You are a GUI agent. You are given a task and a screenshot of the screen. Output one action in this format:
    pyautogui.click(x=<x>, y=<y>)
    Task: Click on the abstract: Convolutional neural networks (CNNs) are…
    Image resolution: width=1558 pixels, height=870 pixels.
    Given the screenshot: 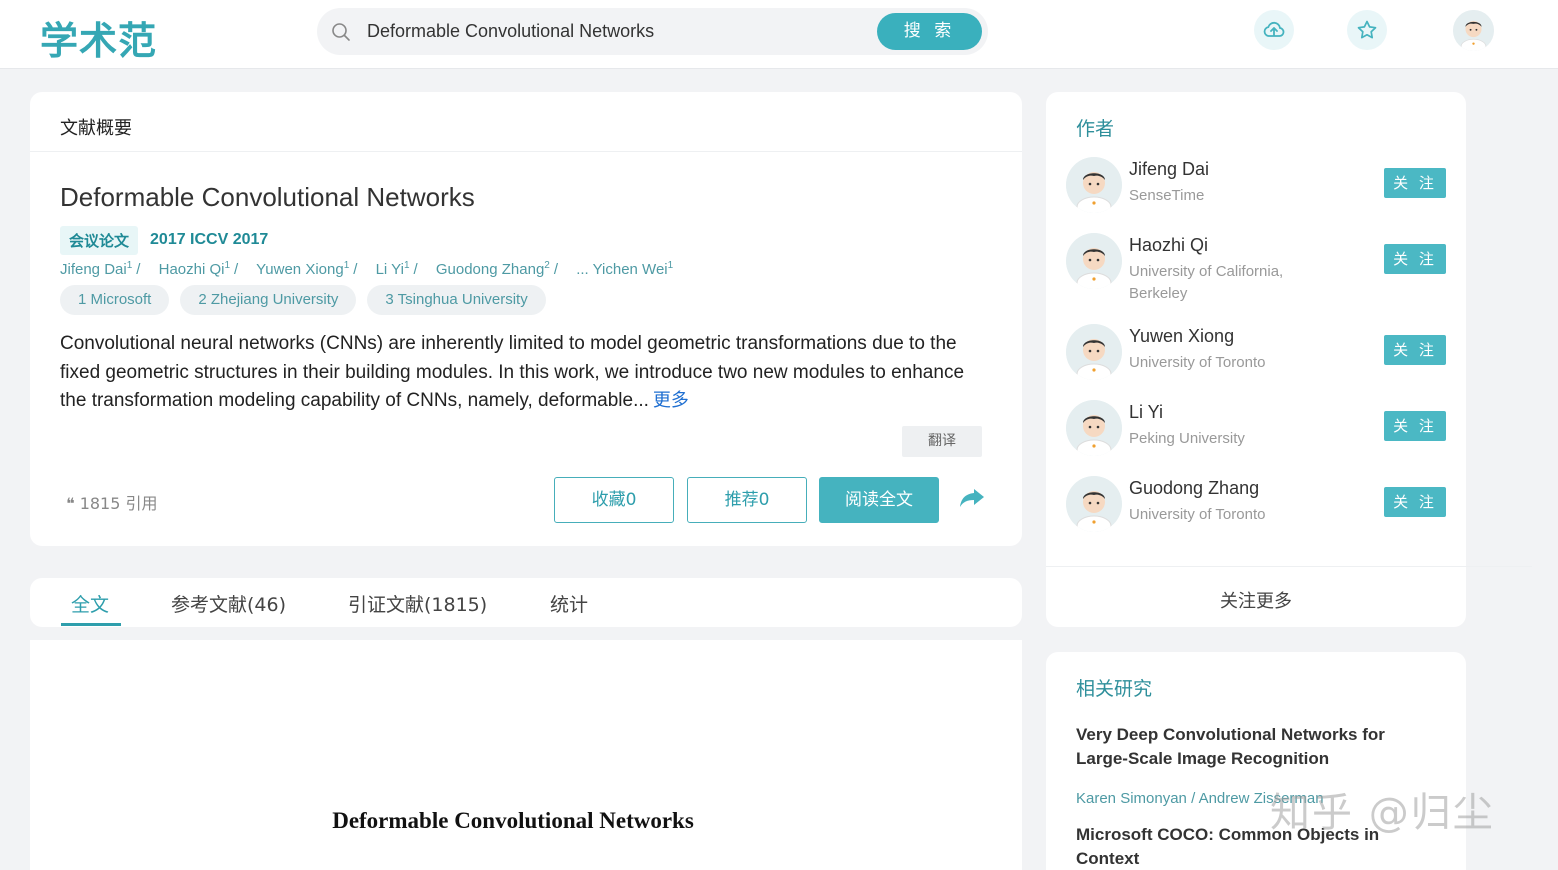 What is the action you would take?
    pyautogui.click(x=520, y=373)
    